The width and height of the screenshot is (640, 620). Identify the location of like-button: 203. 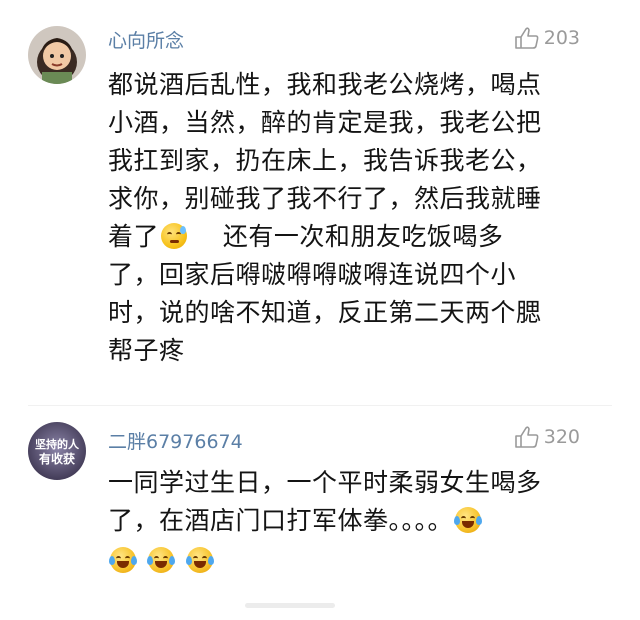
(547, 38).